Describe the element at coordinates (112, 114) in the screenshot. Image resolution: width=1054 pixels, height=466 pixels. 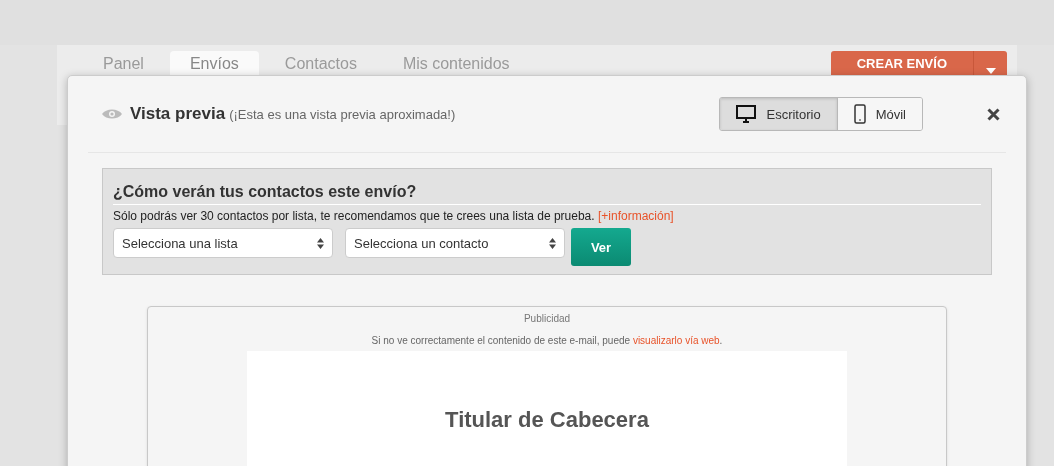
I see `eye-icon` at that location.